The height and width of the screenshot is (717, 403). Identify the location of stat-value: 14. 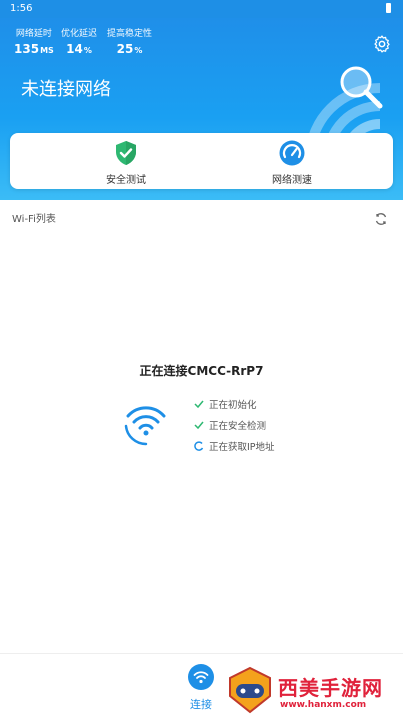
(74, 49).